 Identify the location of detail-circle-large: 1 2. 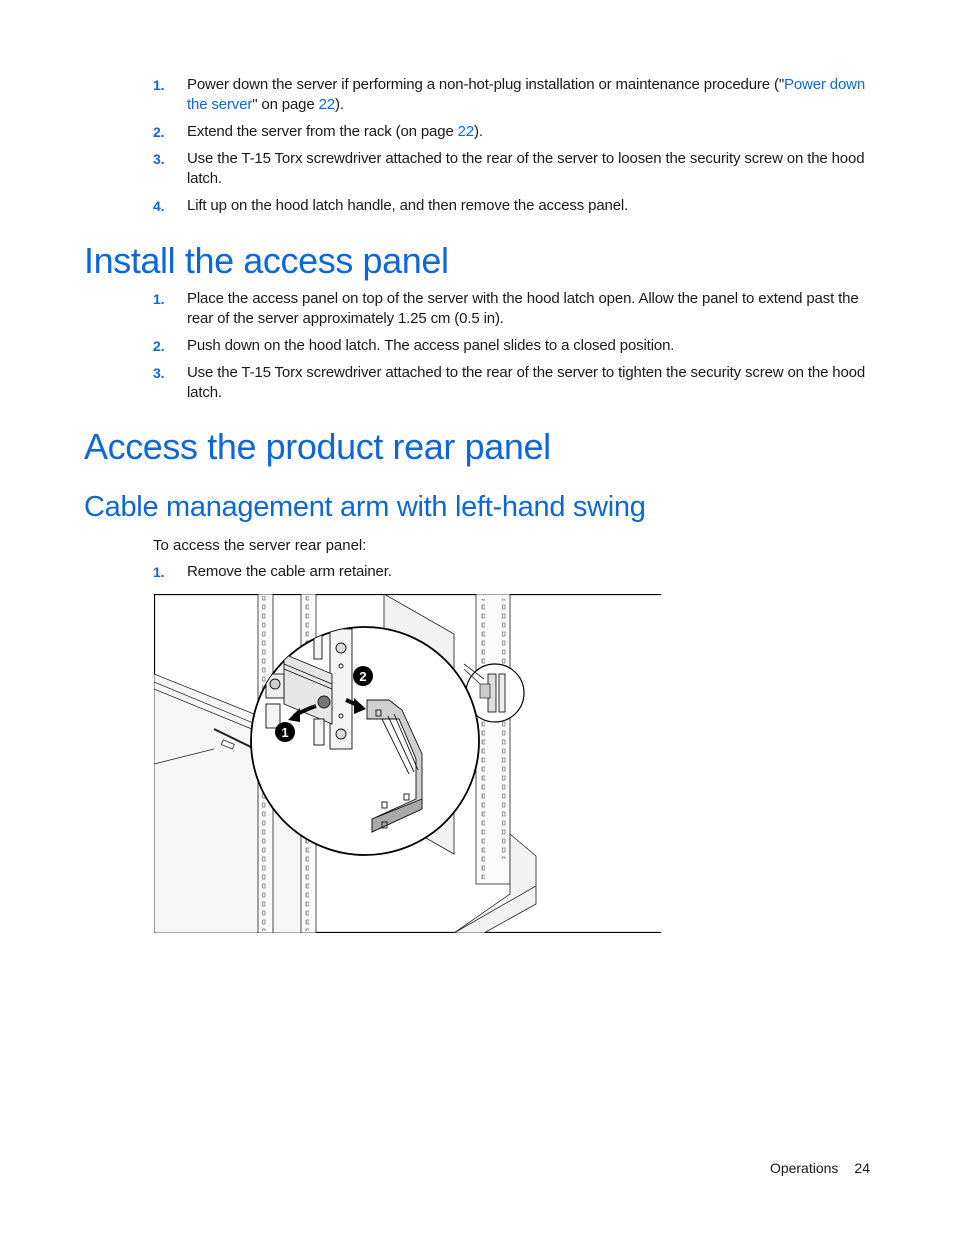
(365, 741).